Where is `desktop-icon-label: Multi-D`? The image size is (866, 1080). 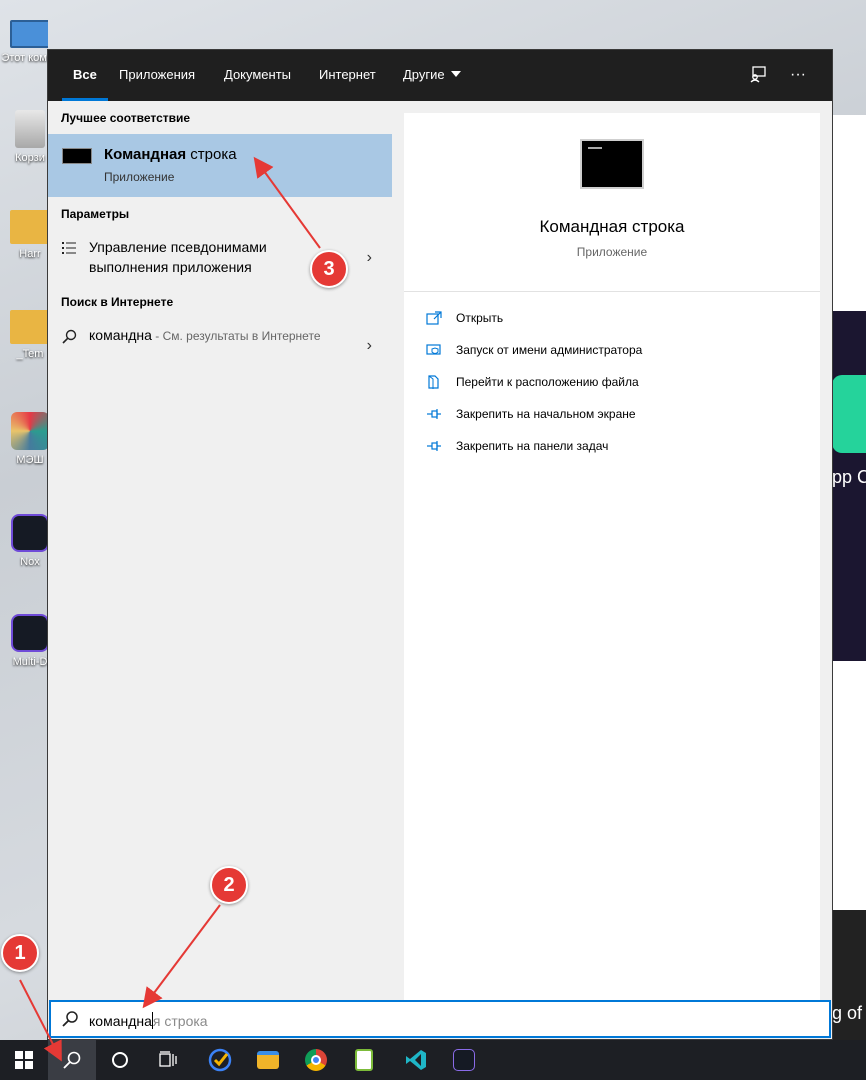 desktop-icon-label: Multi-D is located at coordinates (30, 662).